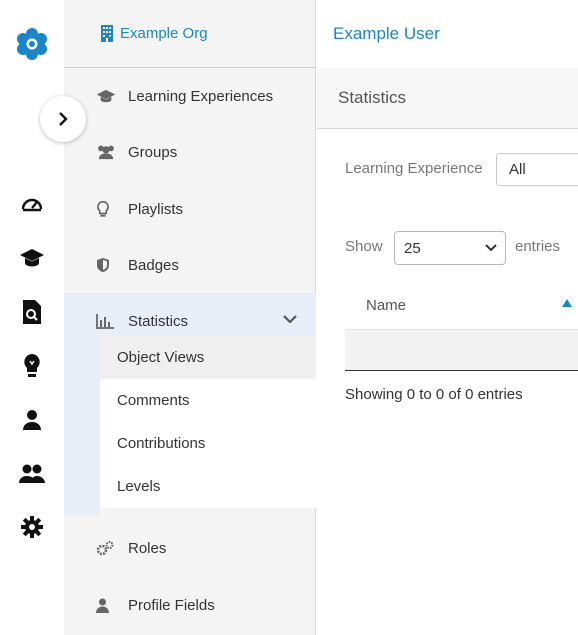 Image resolution: width=578 pixels, height=635 pixels. I want to click on filter-value: All, so click(517, 169).